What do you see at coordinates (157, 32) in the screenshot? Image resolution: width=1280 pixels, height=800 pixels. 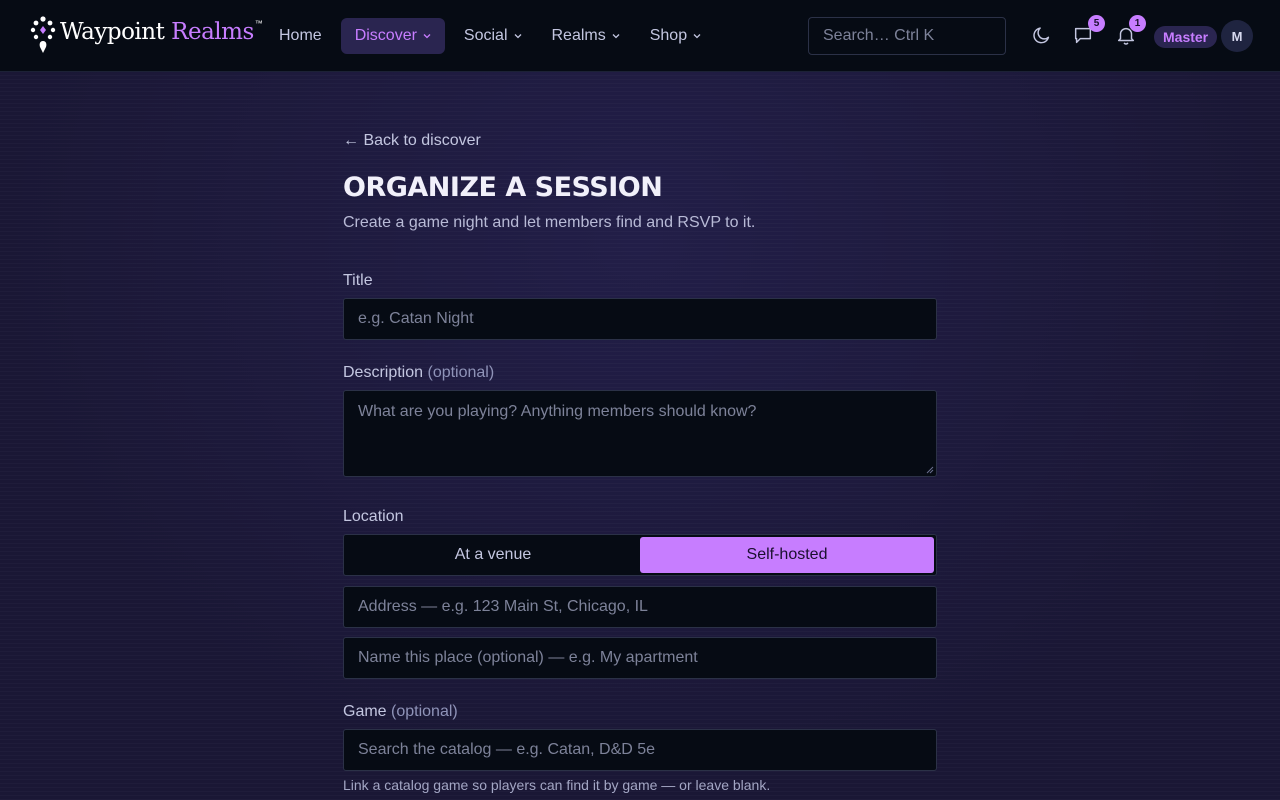 I see `brand-name: Waypoint Realms` at bounding box center [157, 32].